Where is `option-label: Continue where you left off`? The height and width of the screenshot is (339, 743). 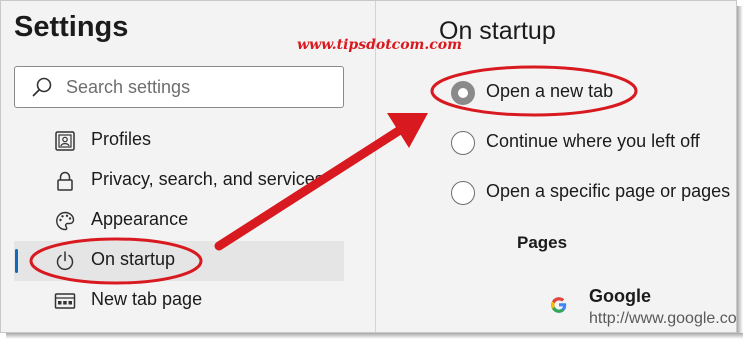 option-label: Continue where you left off is located at coordinates (593, 141).